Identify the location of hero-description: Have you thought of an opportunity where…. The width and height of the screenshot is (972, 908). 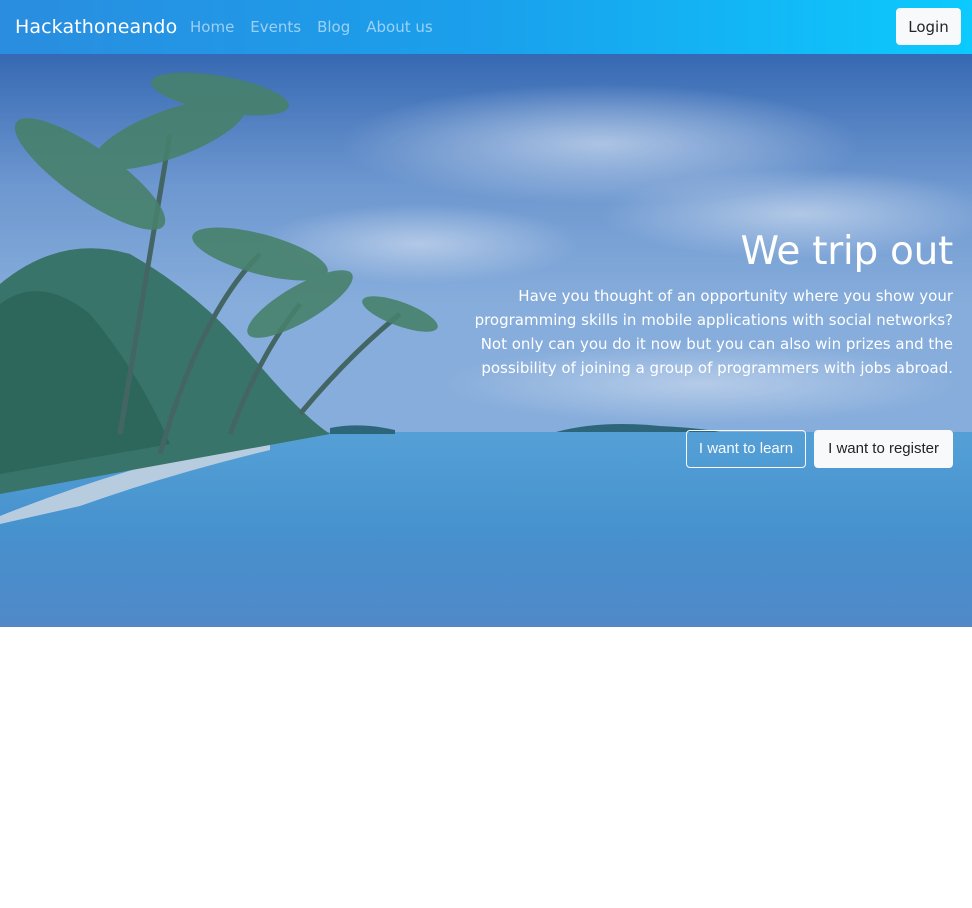
(713, 332).